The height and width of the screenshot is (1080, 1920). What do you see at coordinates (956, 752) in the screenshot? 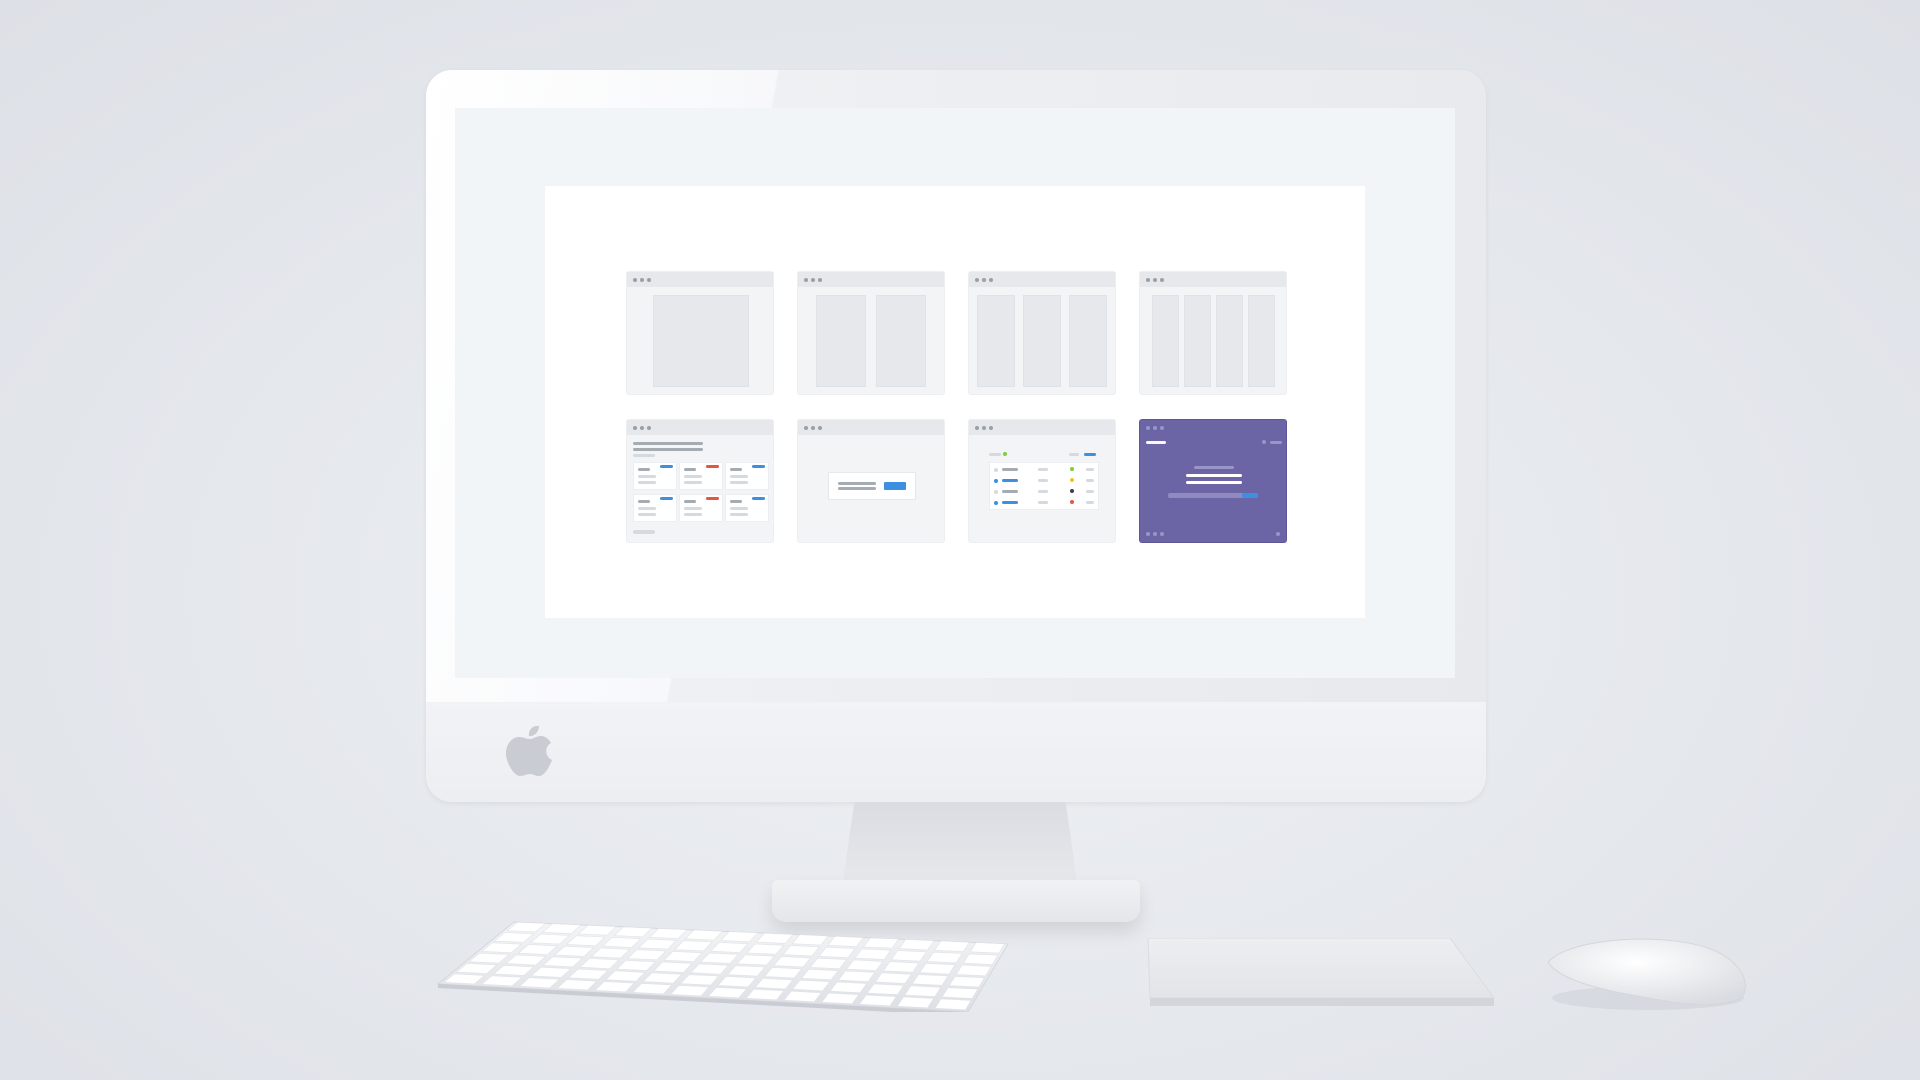
I see `imac-chin` at bounding box center [956, 752].